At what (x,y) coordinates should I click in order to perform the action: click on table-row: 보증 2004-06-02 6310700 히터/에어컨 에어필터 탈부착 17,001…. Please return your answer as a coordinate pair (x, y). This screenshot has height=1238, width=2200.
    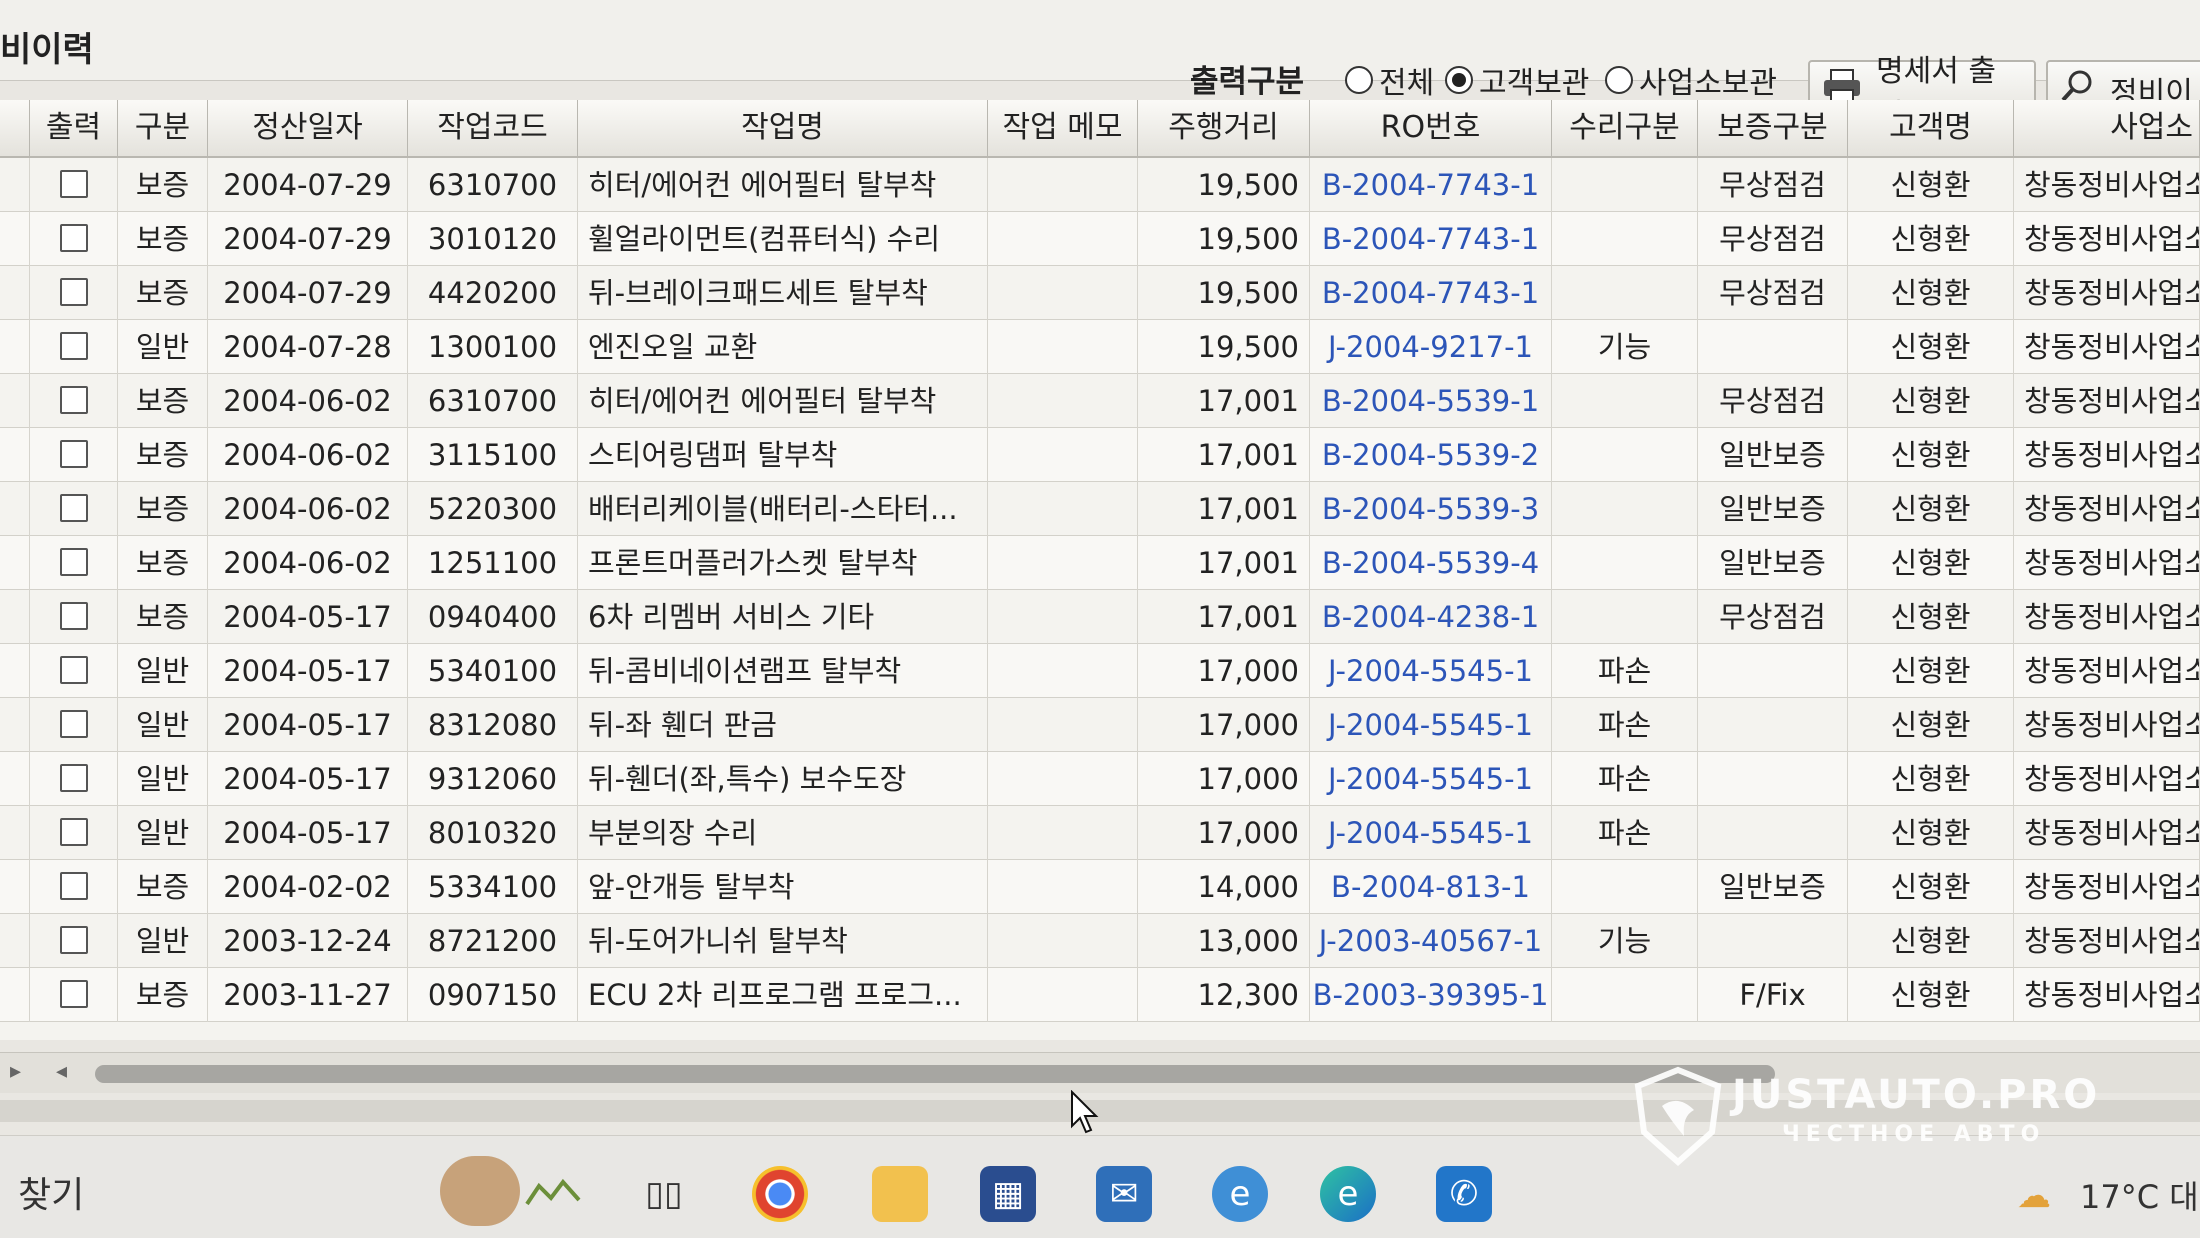
    Looking at the image, I should click on (1100, 401).